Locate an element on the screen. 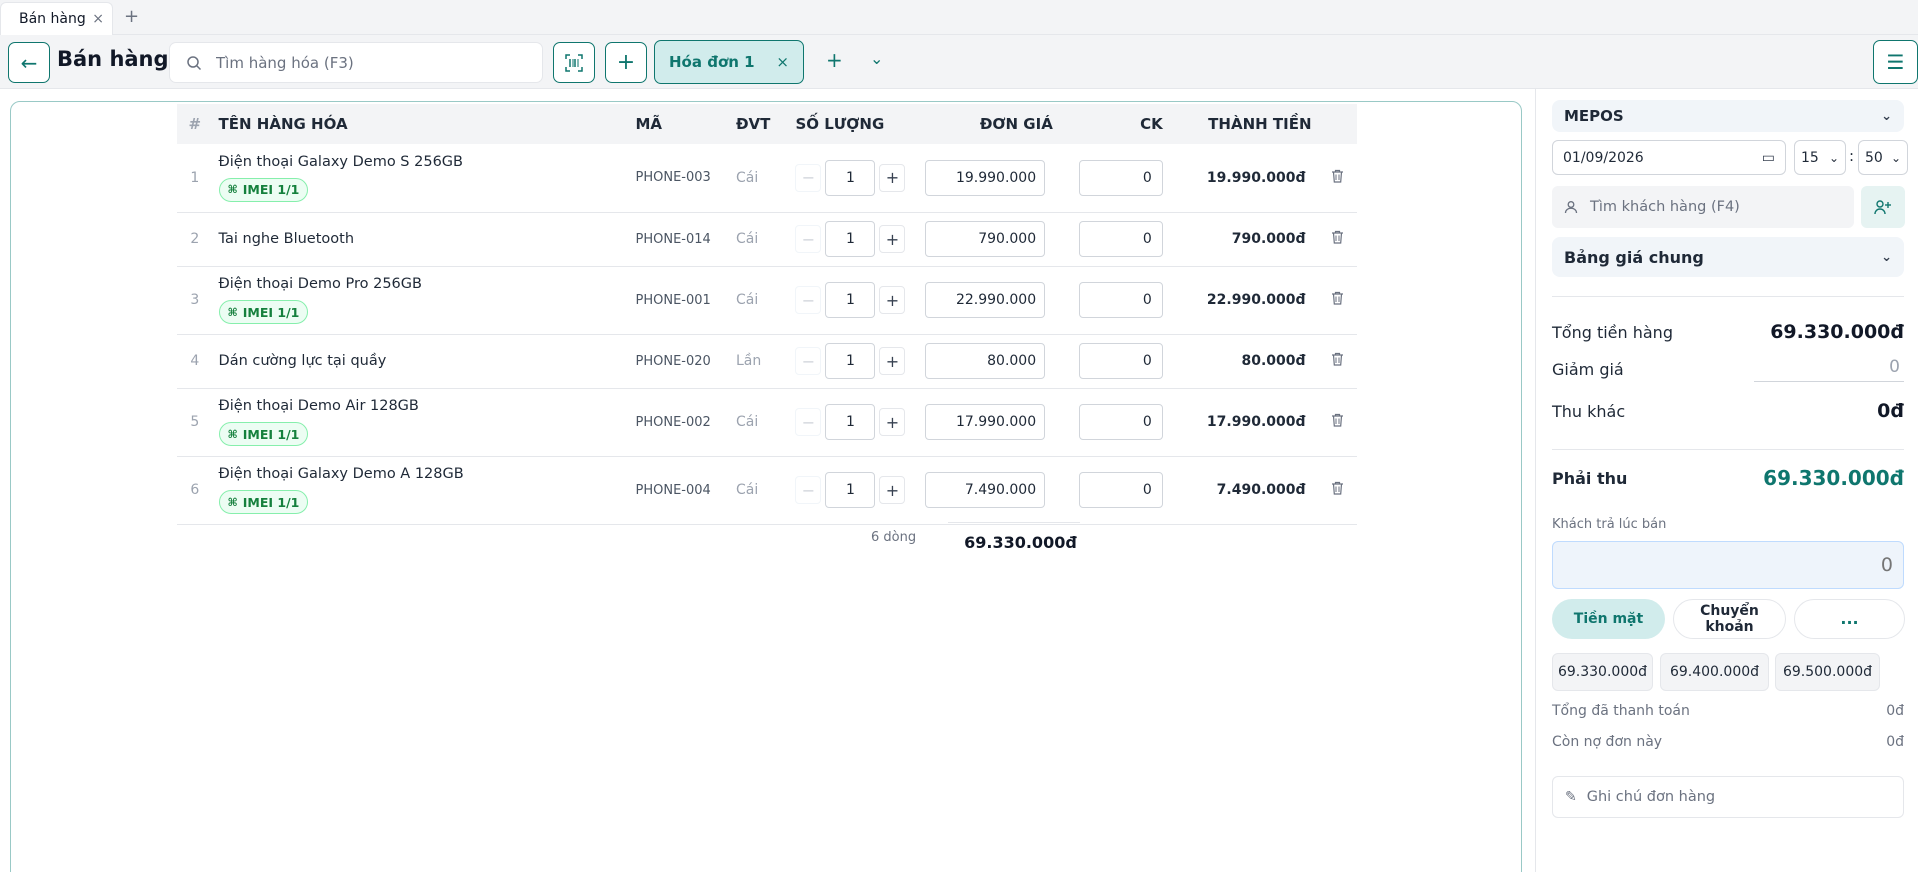 This screenshot has height=872, width=1918. pay-cash-button: Tiền mặt is located at coordinates (1608, 619).